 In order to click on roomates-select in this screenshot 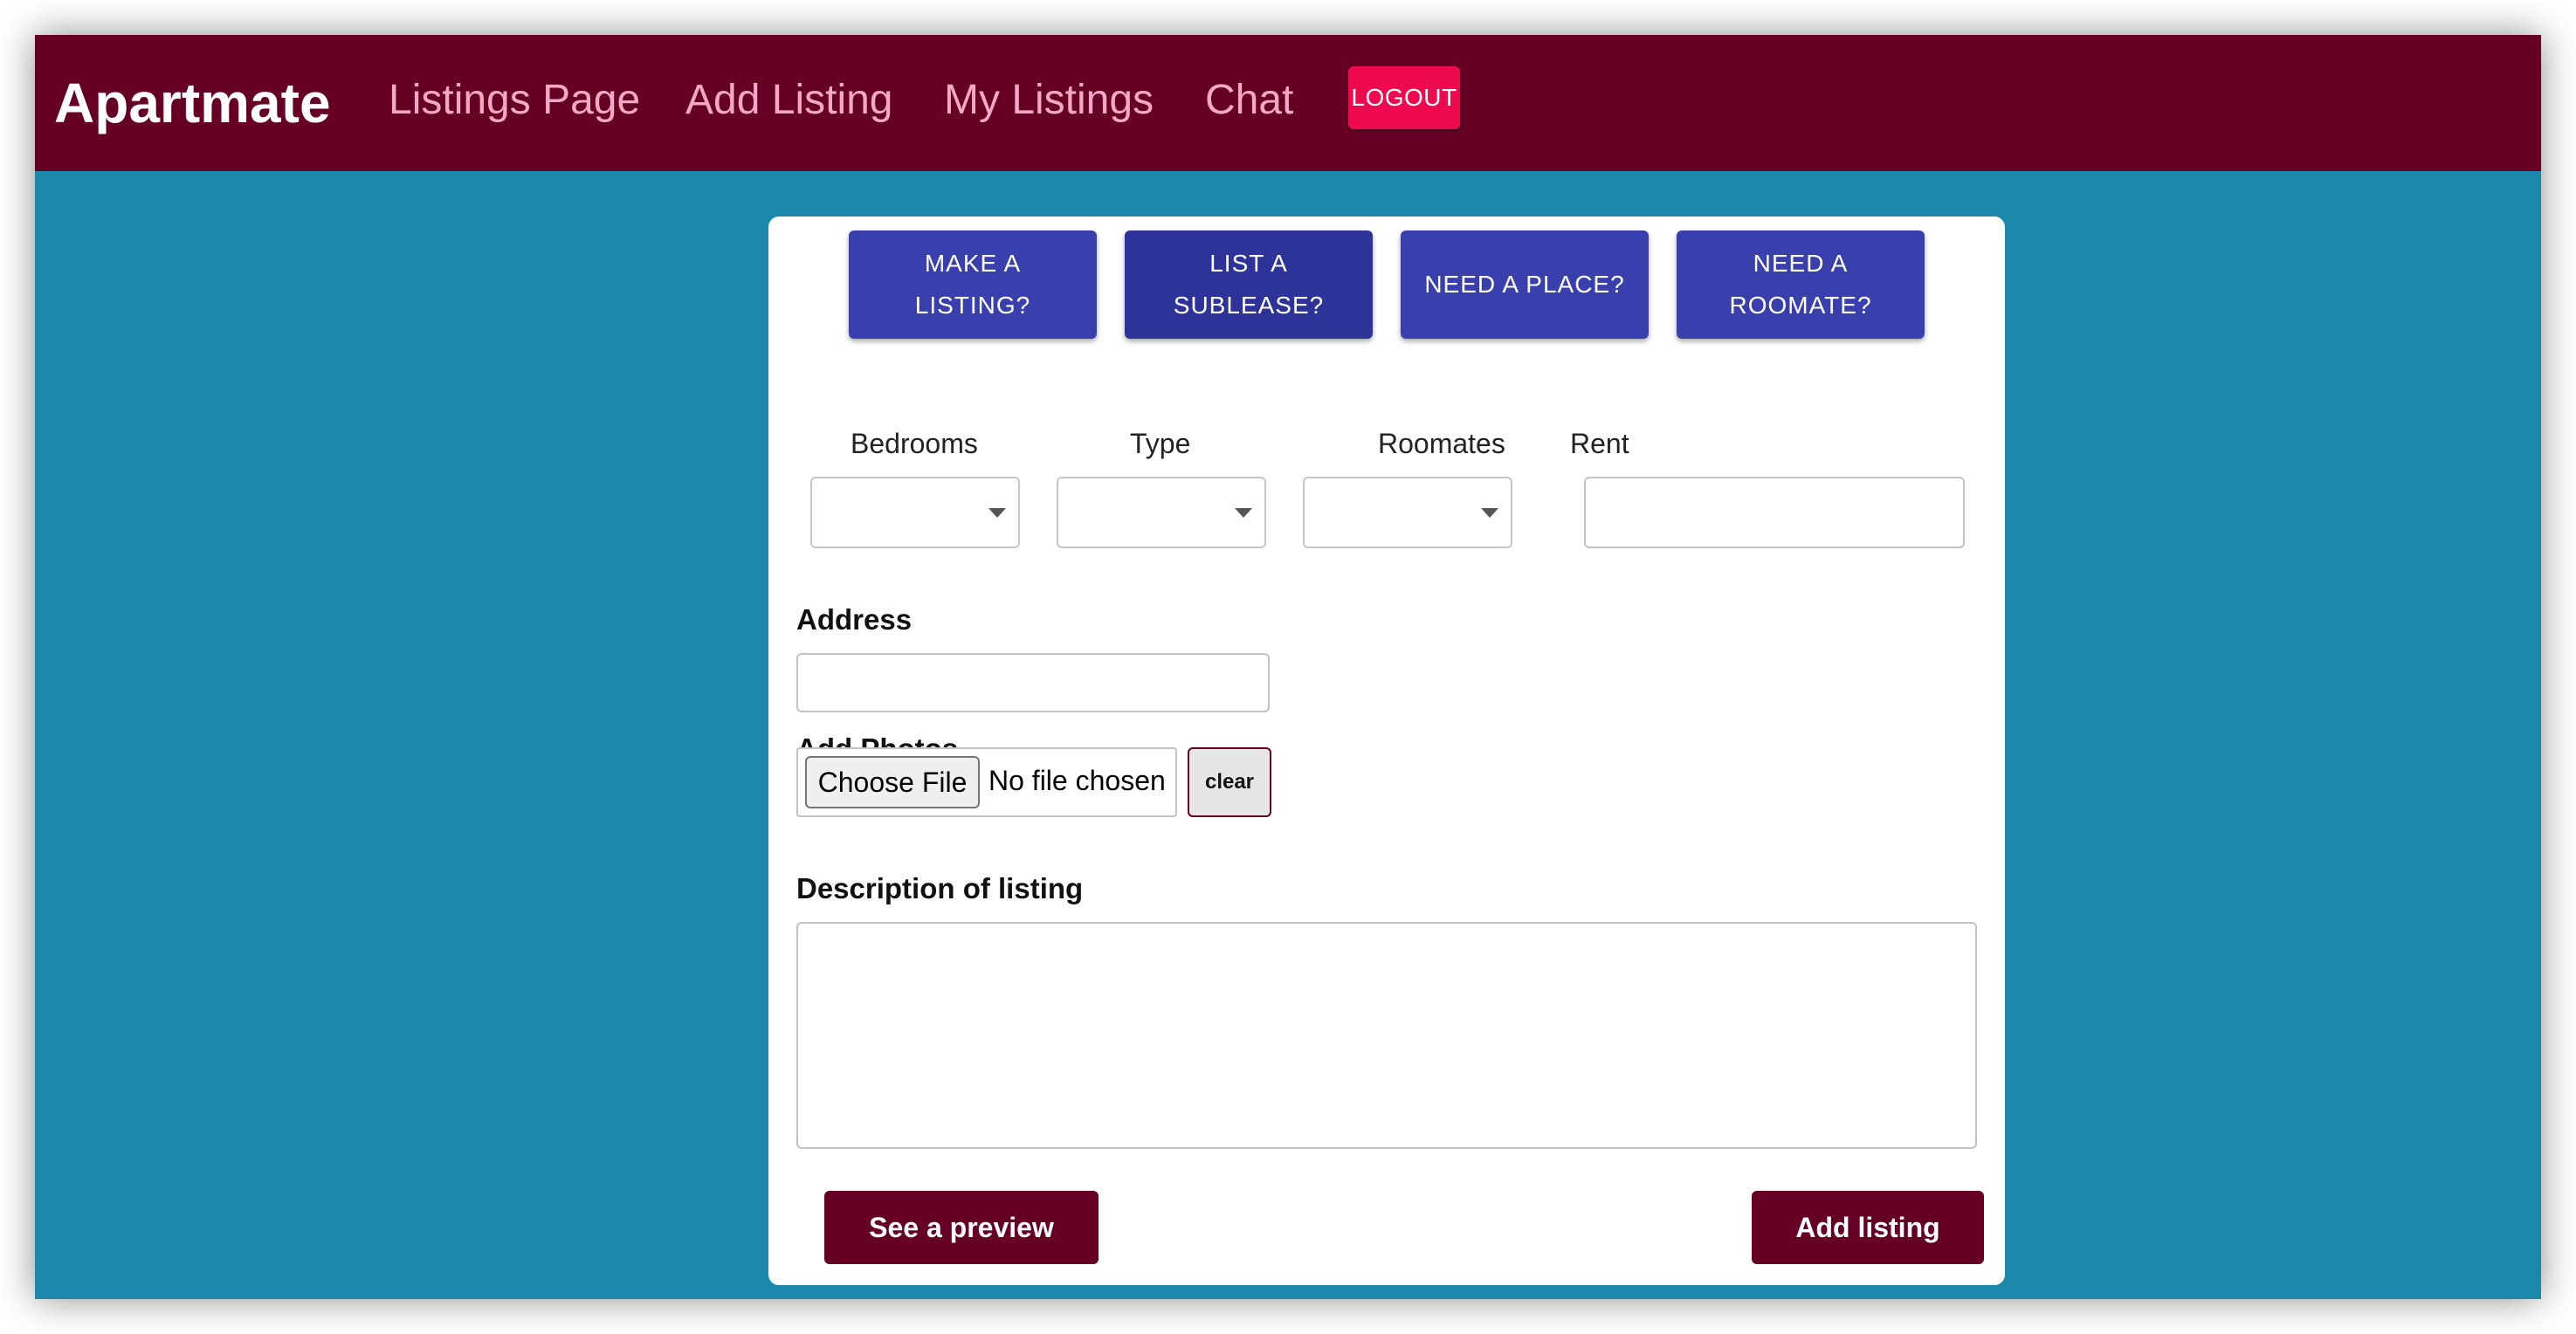, I will do `click(1407, 512)`.